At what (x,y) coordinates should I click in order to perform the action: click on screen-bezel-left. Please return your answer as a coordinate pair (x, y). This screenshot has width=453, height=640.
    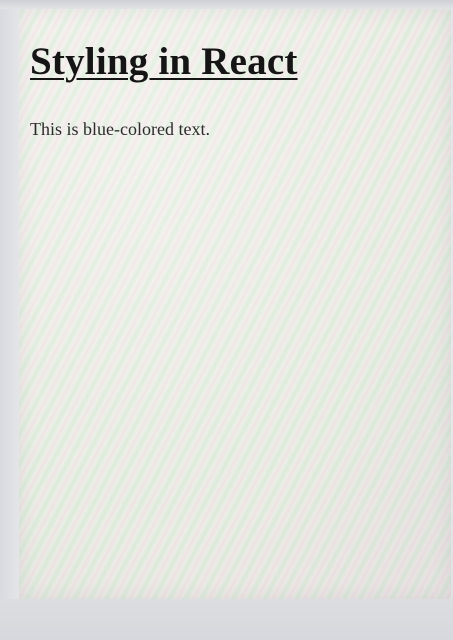
    Looking at the image, I should click on (9, 304).